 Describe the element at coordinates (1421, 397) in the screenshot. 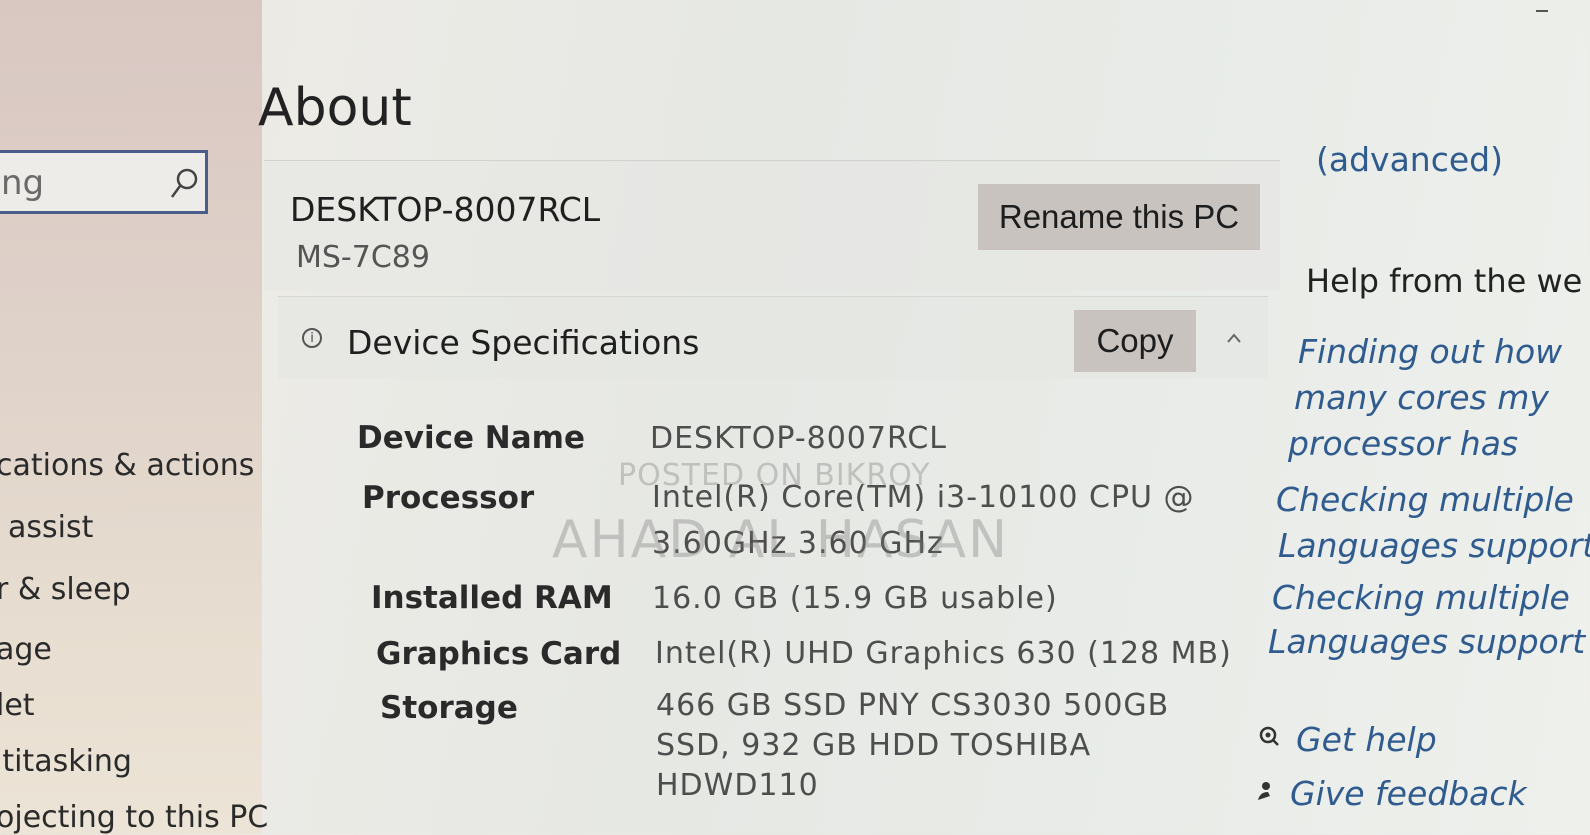

I see `help-link-cores-line2: many cores my` at that location.